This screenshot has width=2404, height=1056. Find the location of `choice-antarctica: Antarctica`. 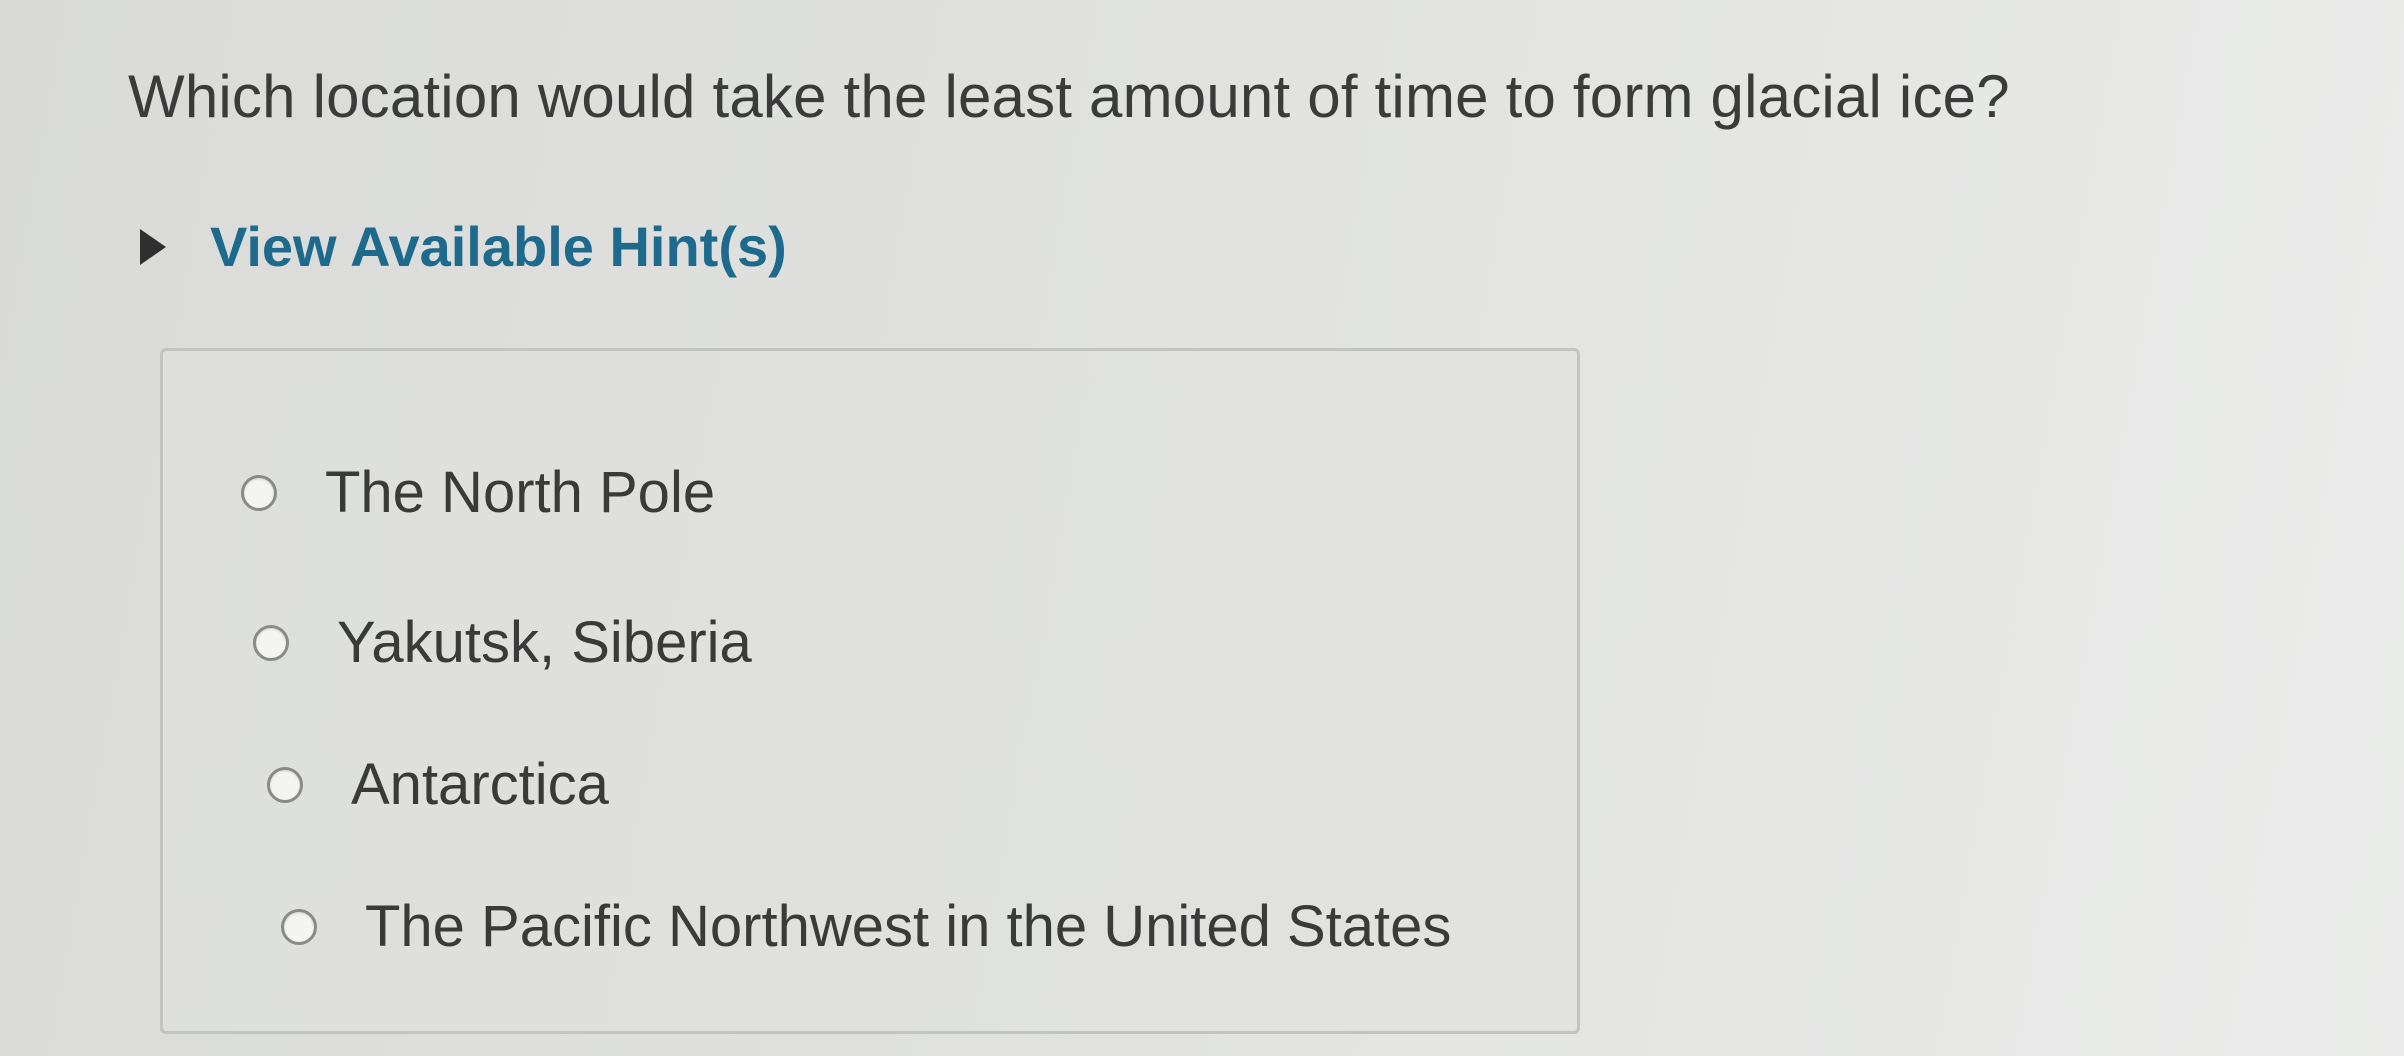

choice-antarctica: Antarctica is located at coordinates (438, 784).